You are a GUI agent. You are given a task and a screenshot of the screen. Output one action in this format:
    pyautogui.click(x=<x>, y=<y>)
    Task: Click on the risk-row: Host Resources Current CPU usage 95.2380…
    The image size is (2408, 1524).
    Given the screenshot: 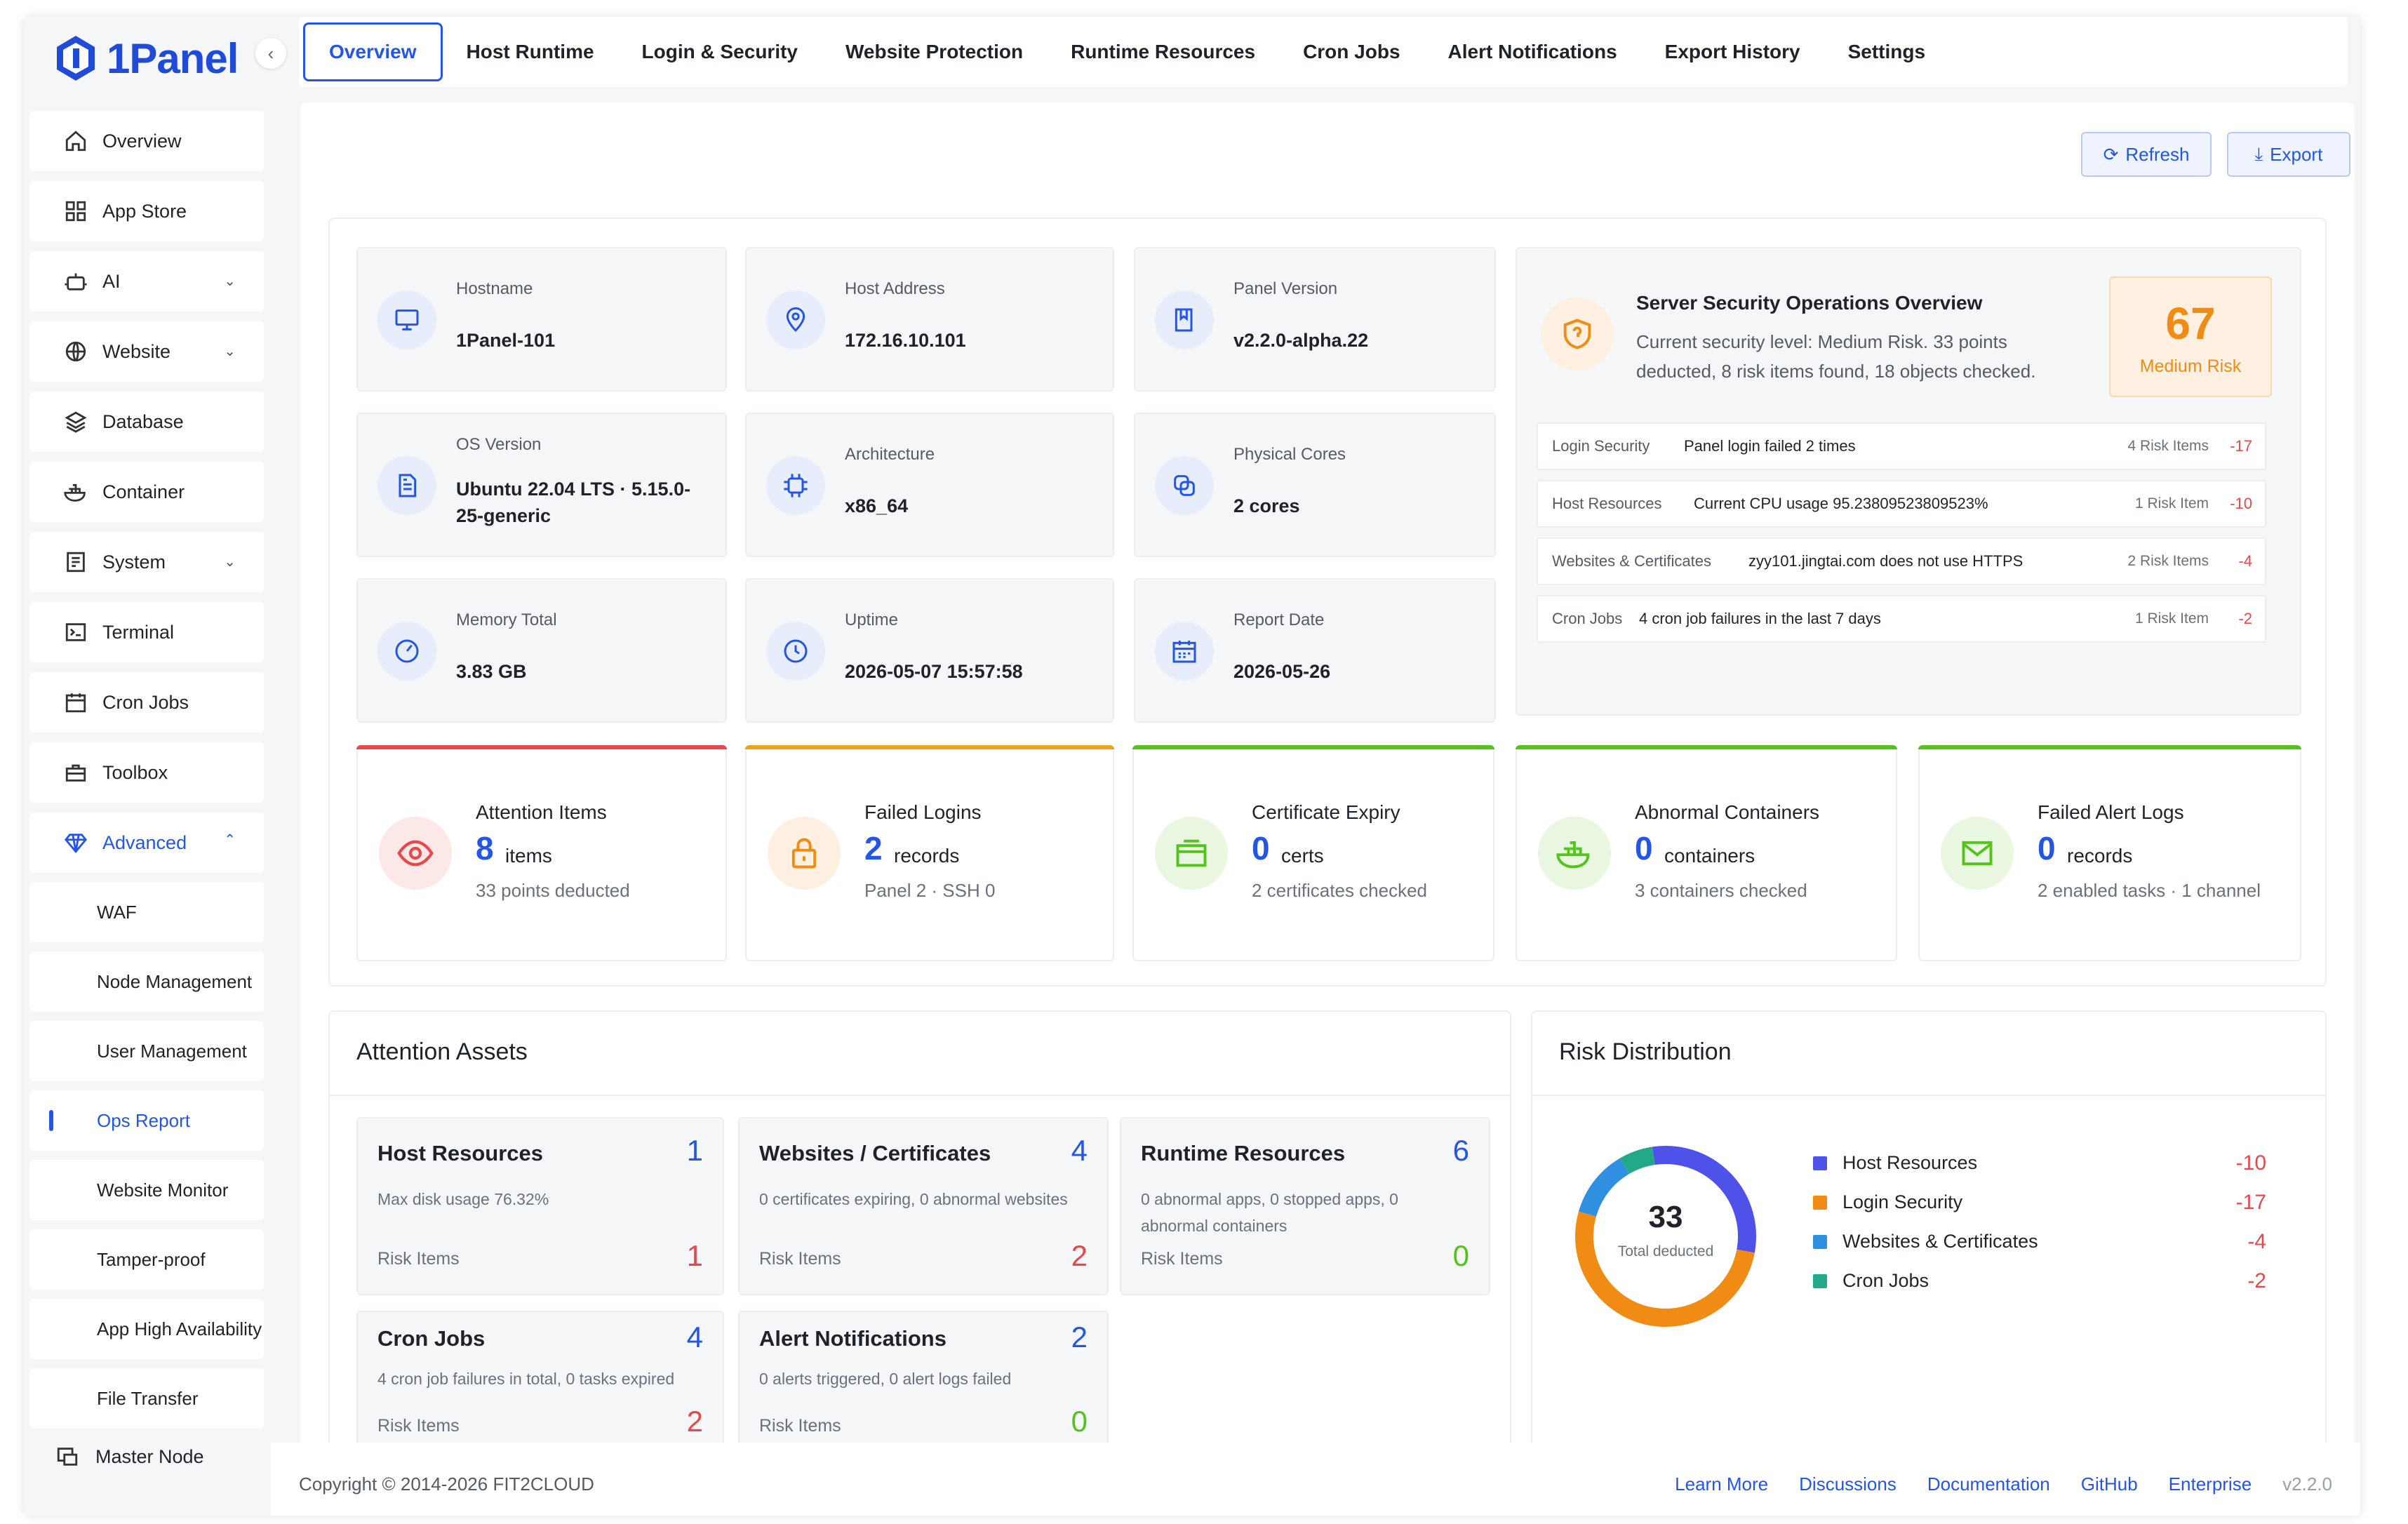 What is the action you would take?
    pyautogui.click(x=1901, y=504)
    